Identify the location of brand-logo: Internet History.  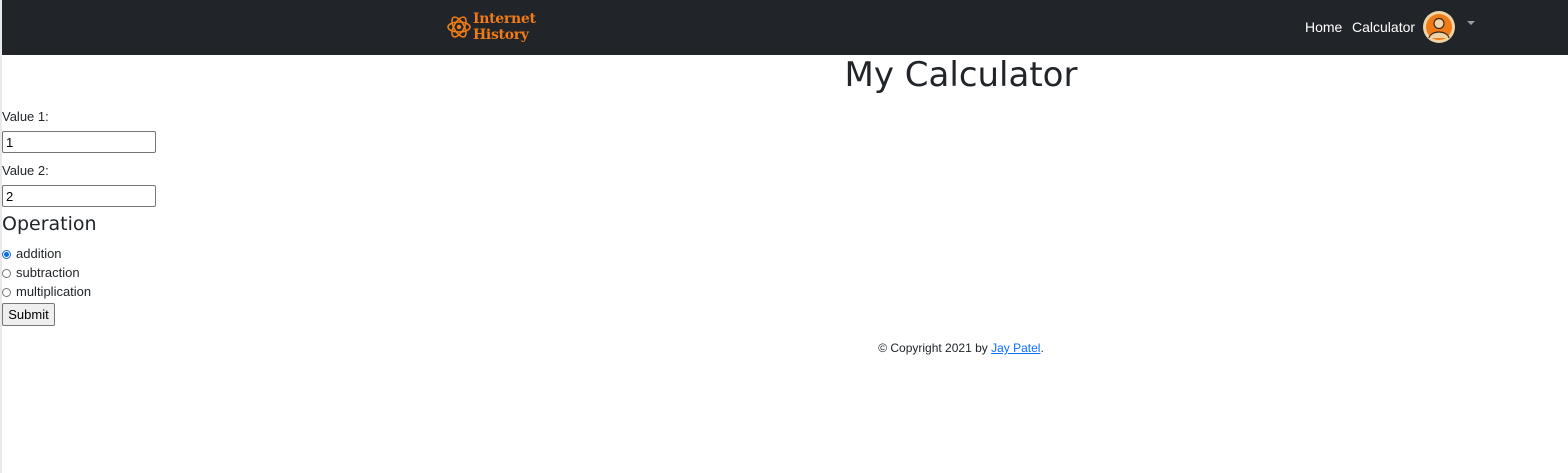
(496, 27).